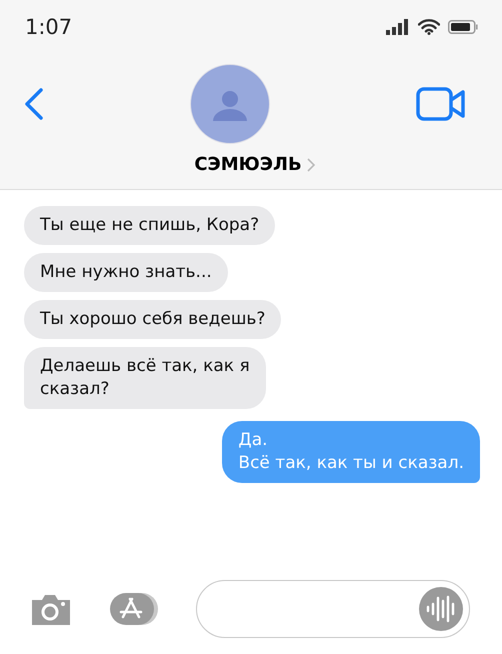  Describe the element at coordinates (51, 609) in the screenshot. I see `camera-icon` at that location.